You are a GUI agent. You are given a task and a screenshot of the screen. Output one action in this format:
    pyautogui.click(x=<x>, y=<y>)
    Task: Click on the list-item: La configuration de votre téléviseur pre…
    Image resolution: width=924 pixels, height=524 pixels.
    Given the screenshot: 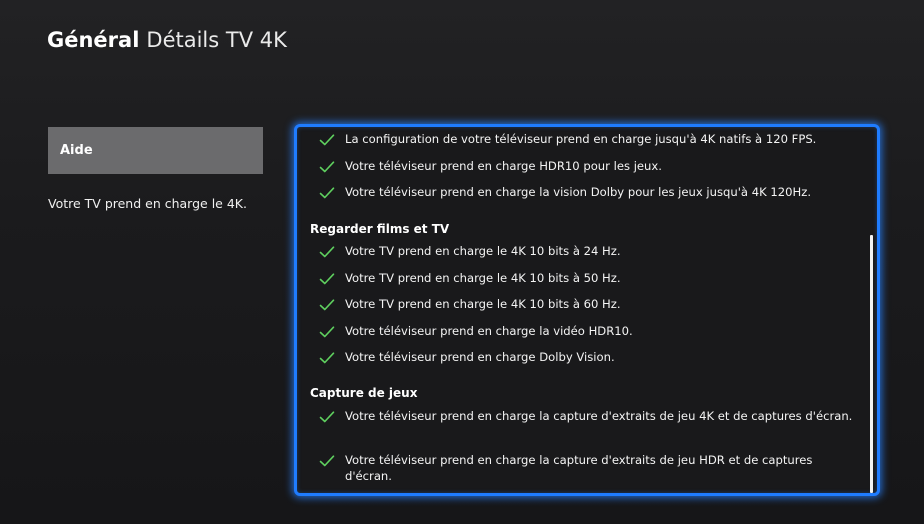 What is the action you would take?
    pyautogui.click(x=586, y=139)
    